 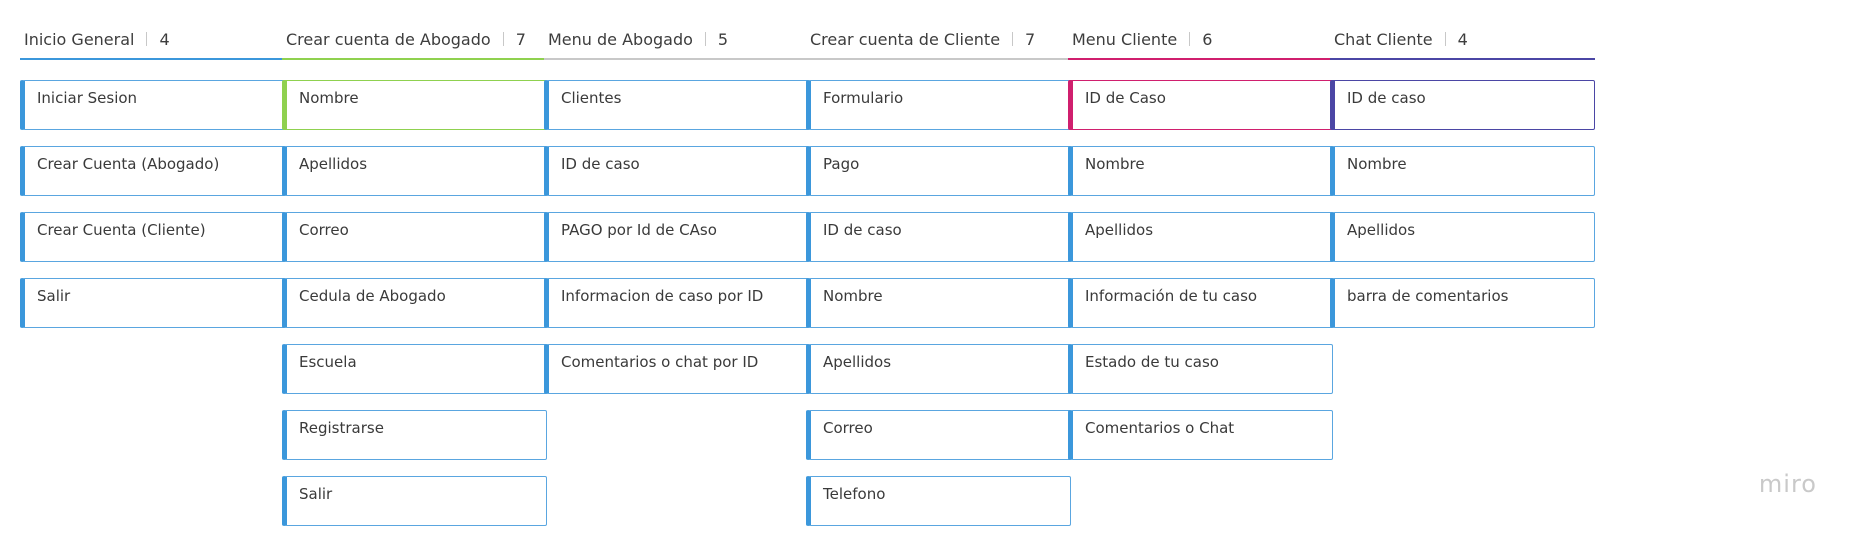 I want to click on column-header: Menu Cliente 6, so click(x=1200, y=40).